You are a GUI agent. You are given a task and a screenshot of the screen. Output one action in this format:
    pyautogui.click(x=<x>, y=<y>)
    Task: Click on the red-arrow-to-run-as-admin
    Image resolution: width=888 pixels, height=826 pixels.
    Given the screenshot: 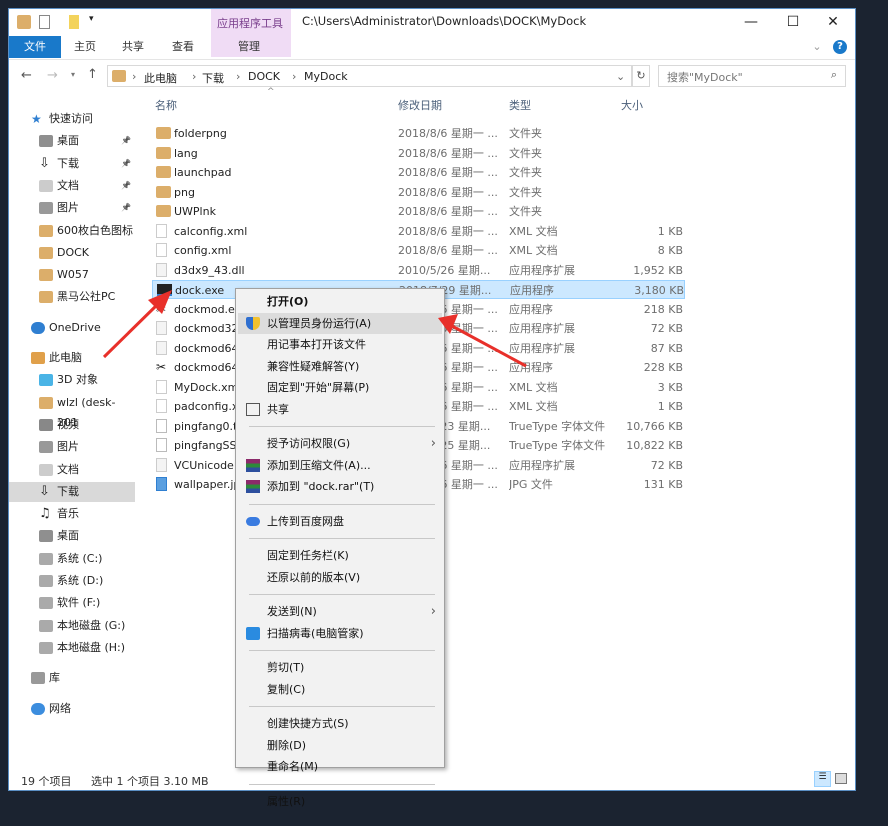 What is the action you would take?
    pyautogui.click(x=482, y=341)
    